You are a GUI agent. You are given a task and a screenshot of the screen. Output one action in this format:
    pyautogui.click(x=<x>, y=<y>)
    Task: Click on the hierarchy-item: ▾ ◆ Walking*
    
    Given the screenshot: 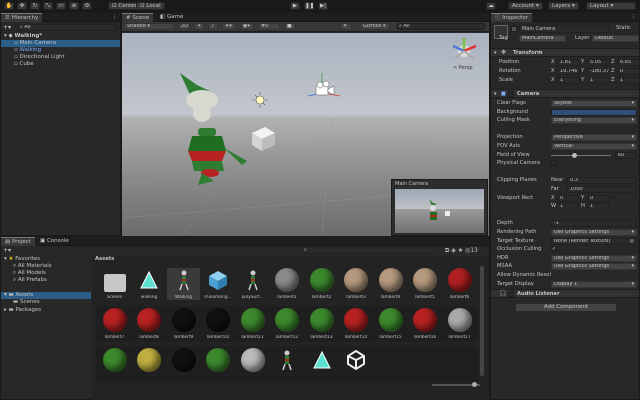 What is the action you would take?
    pyautogui.click(x=60, y=36)
    